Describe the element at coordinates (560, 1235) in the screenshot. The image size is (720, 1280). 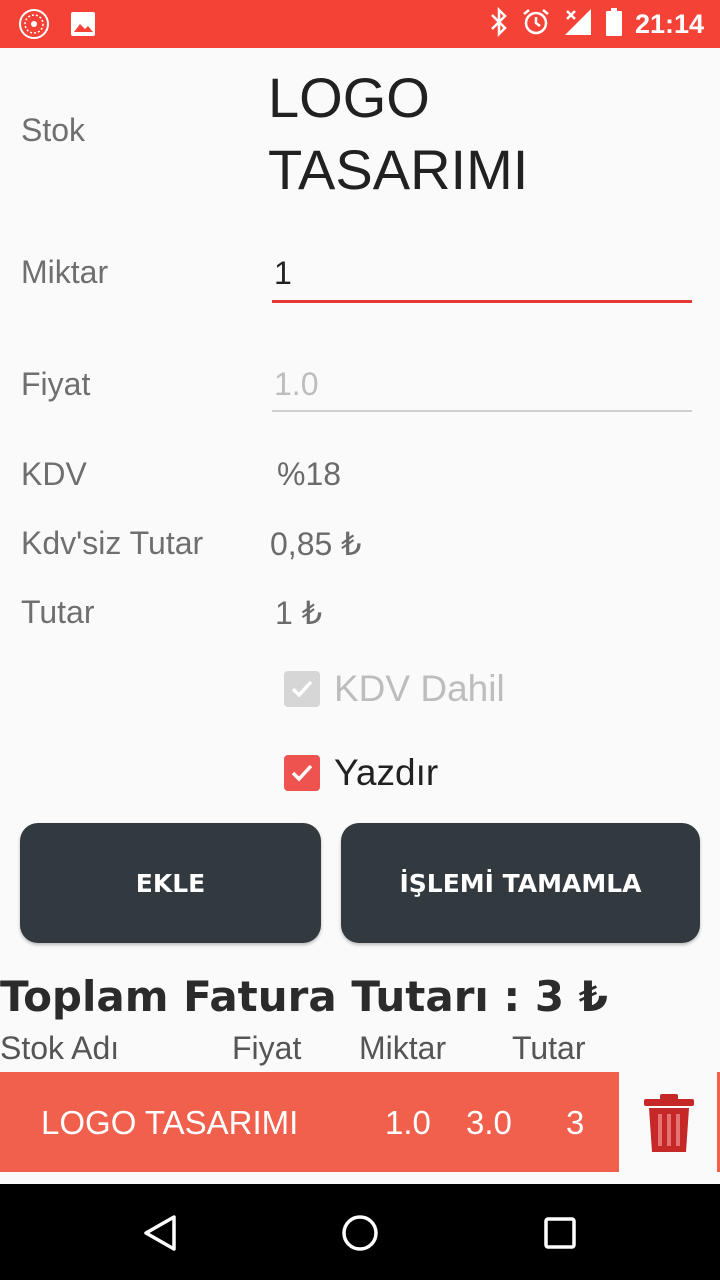
I see `recents-icon` at that location.